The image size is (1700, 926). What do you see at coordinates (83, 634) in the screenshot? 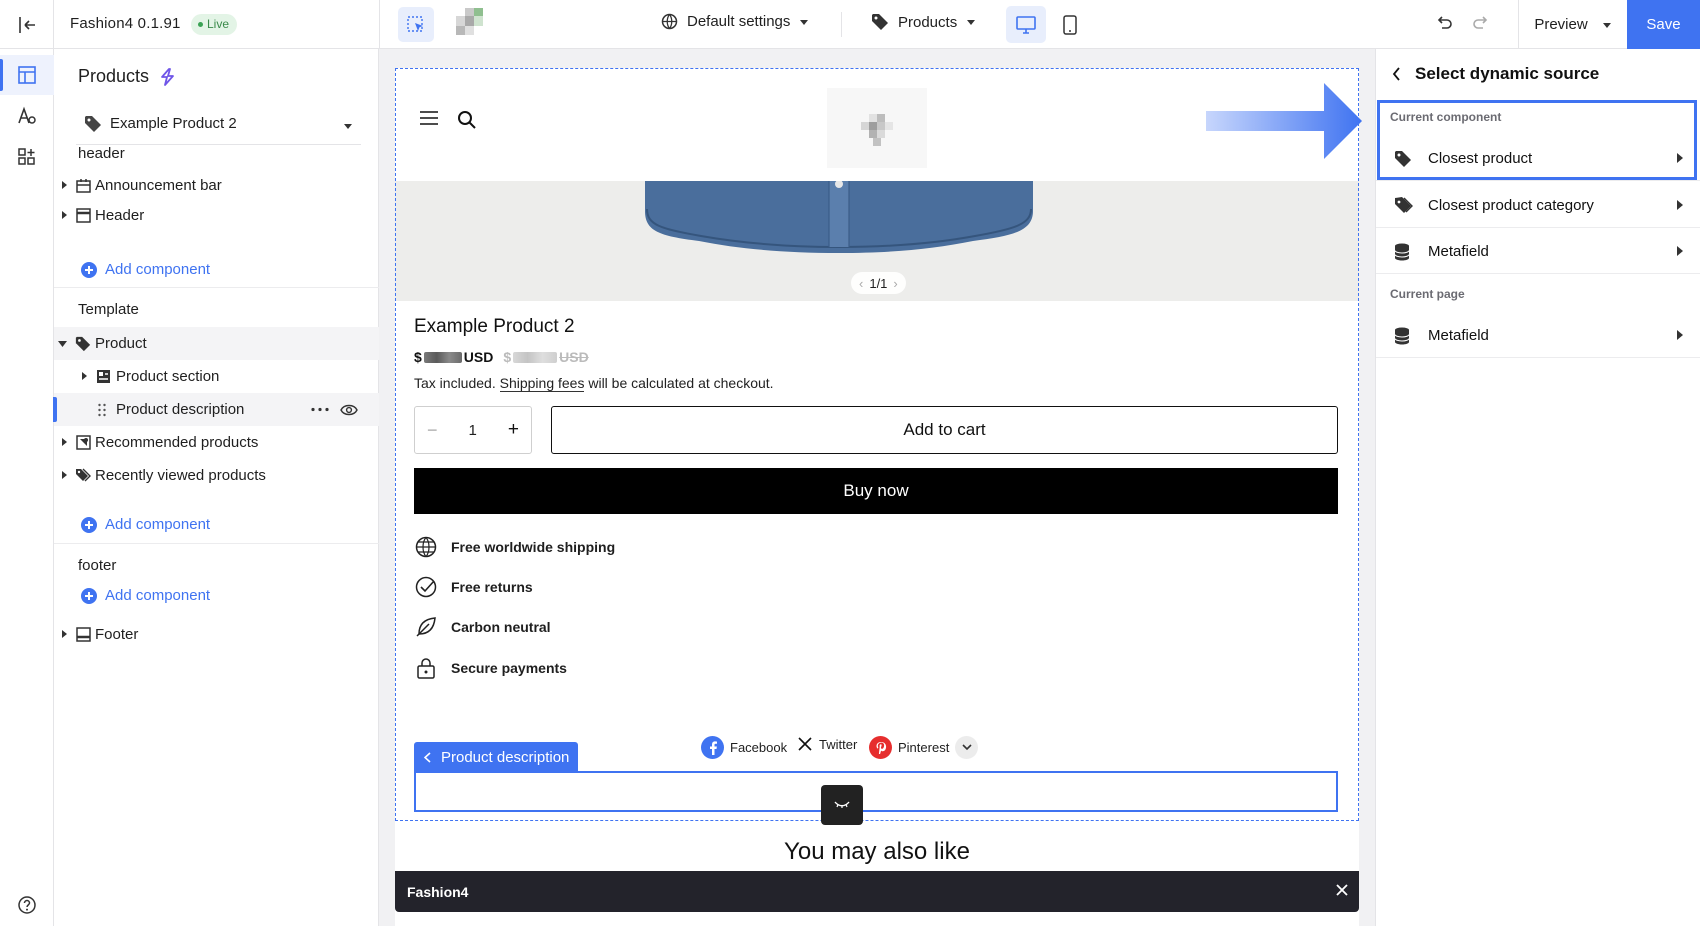
I see `footer-block-icon` at bounding box center [83, 634].